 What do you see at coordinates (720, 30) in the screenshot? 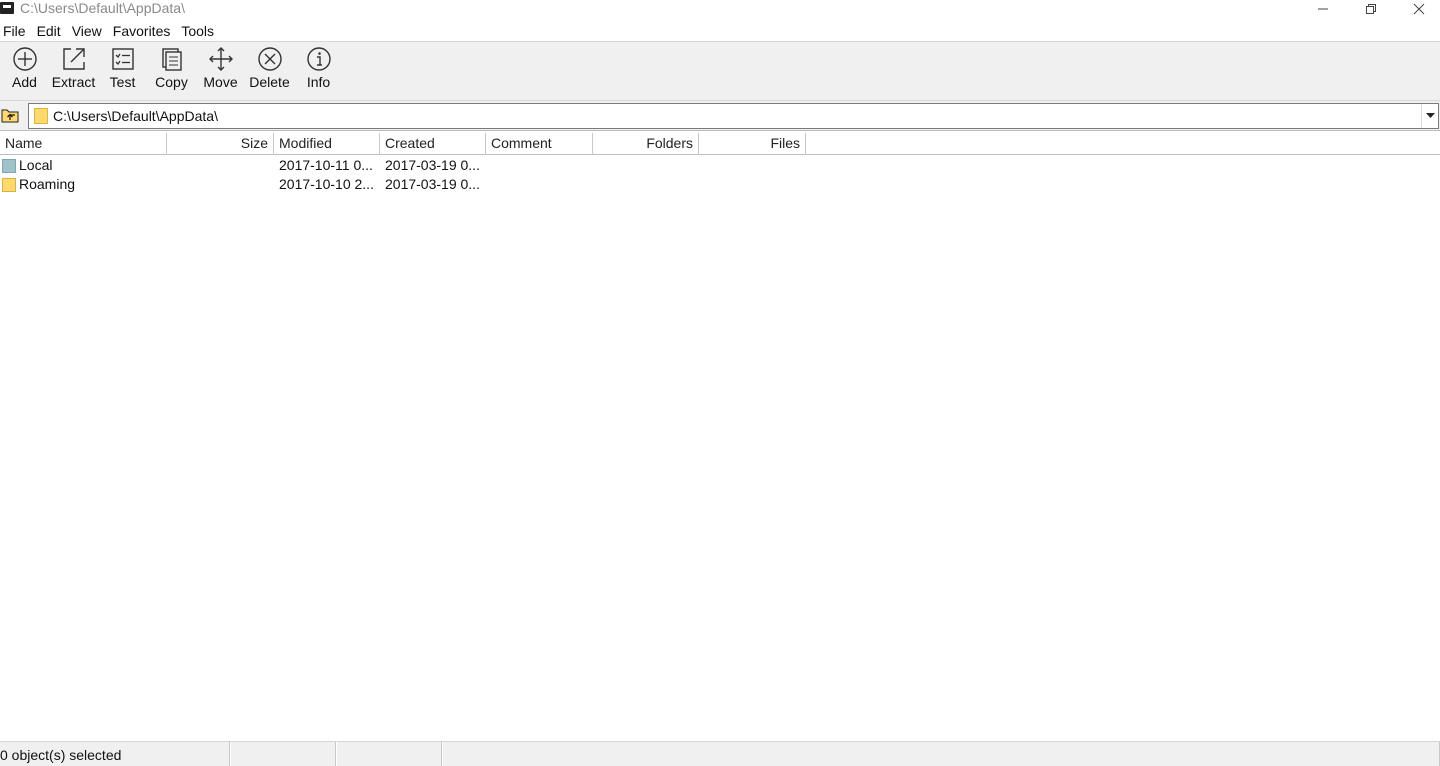
I see `menu-bar: File Edit View Favorites Tools` at bounding box center [720, 30].